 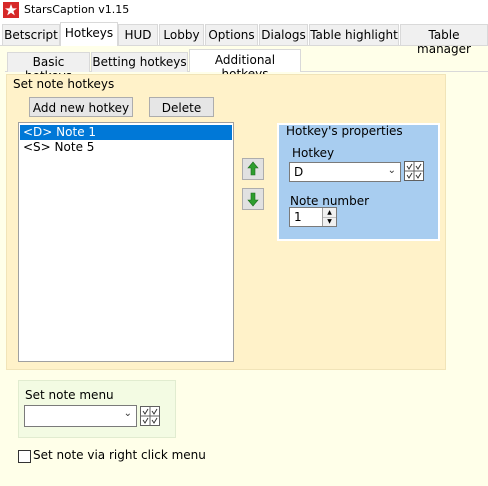 I want to click on move-down-button, so click(x=253, y=199).